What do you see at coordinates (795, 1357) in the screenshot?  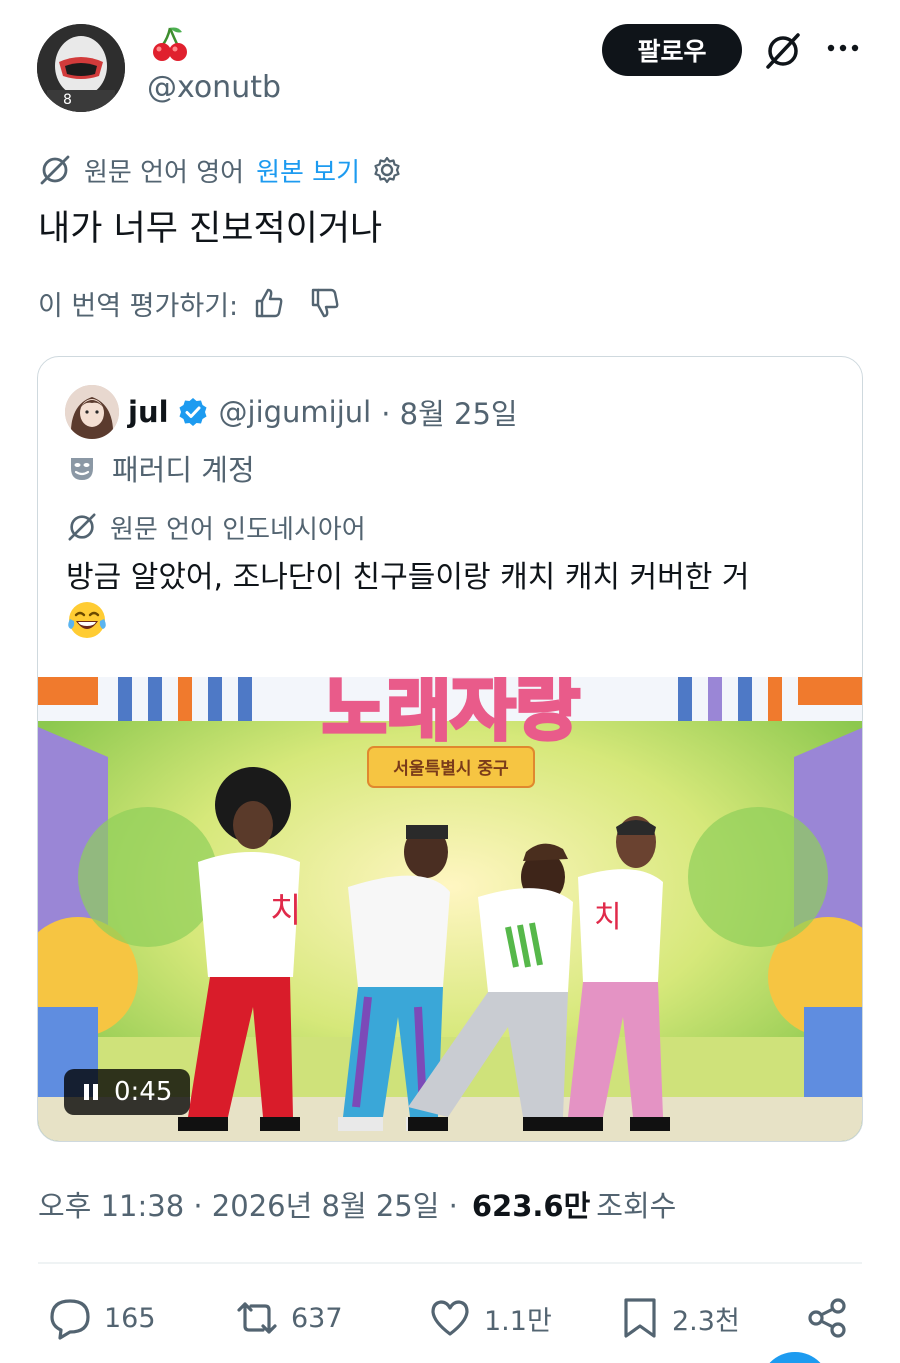 I see `compose-fab` at bounding box center [795, 1357].